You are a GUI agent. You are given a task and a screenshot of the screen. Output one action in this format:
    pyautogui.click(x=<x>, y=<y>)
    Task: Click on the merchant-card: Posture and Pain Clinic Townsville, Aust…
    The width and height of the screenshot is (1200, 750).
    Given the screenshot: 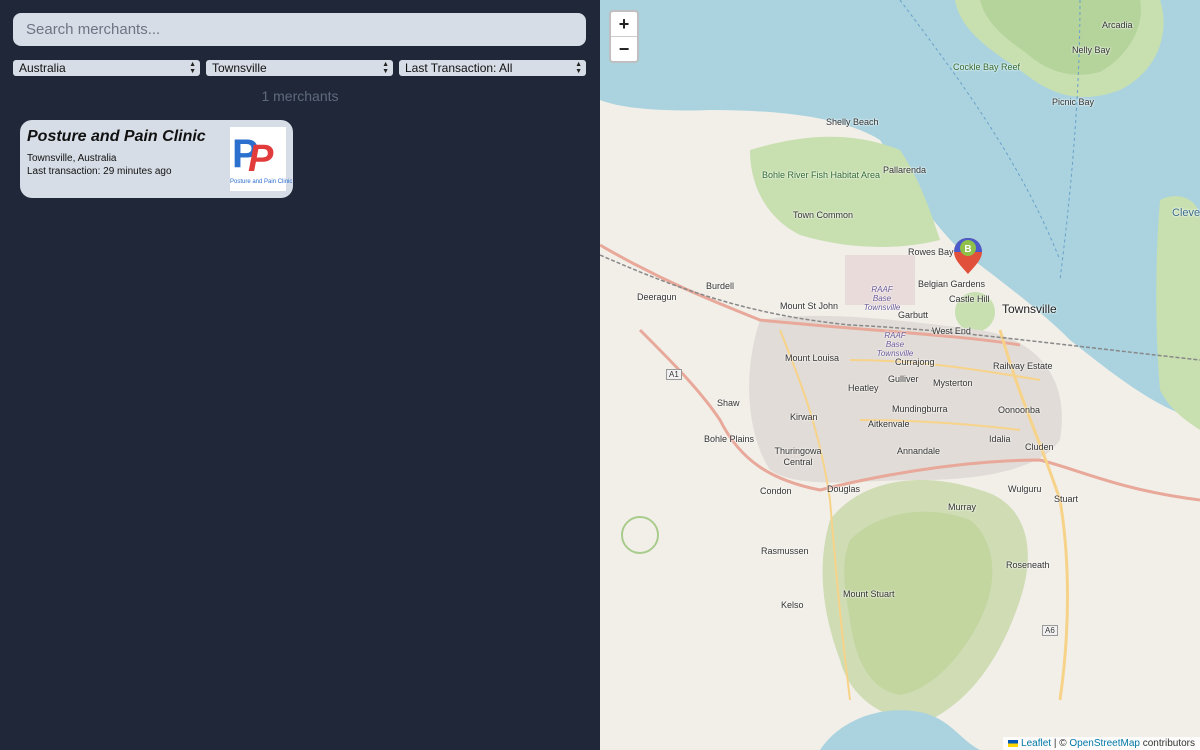 What is the action you would take?
    pyautogui.click(x=156, y=159)
    